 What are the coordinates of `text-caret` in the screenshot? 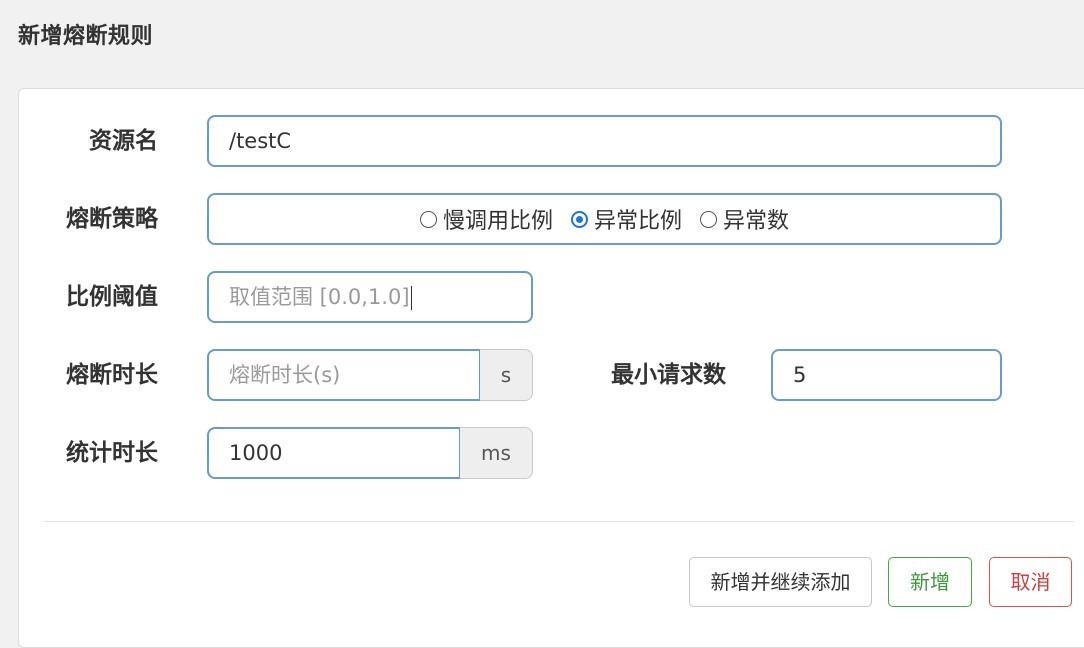 It's located at (411, 298).